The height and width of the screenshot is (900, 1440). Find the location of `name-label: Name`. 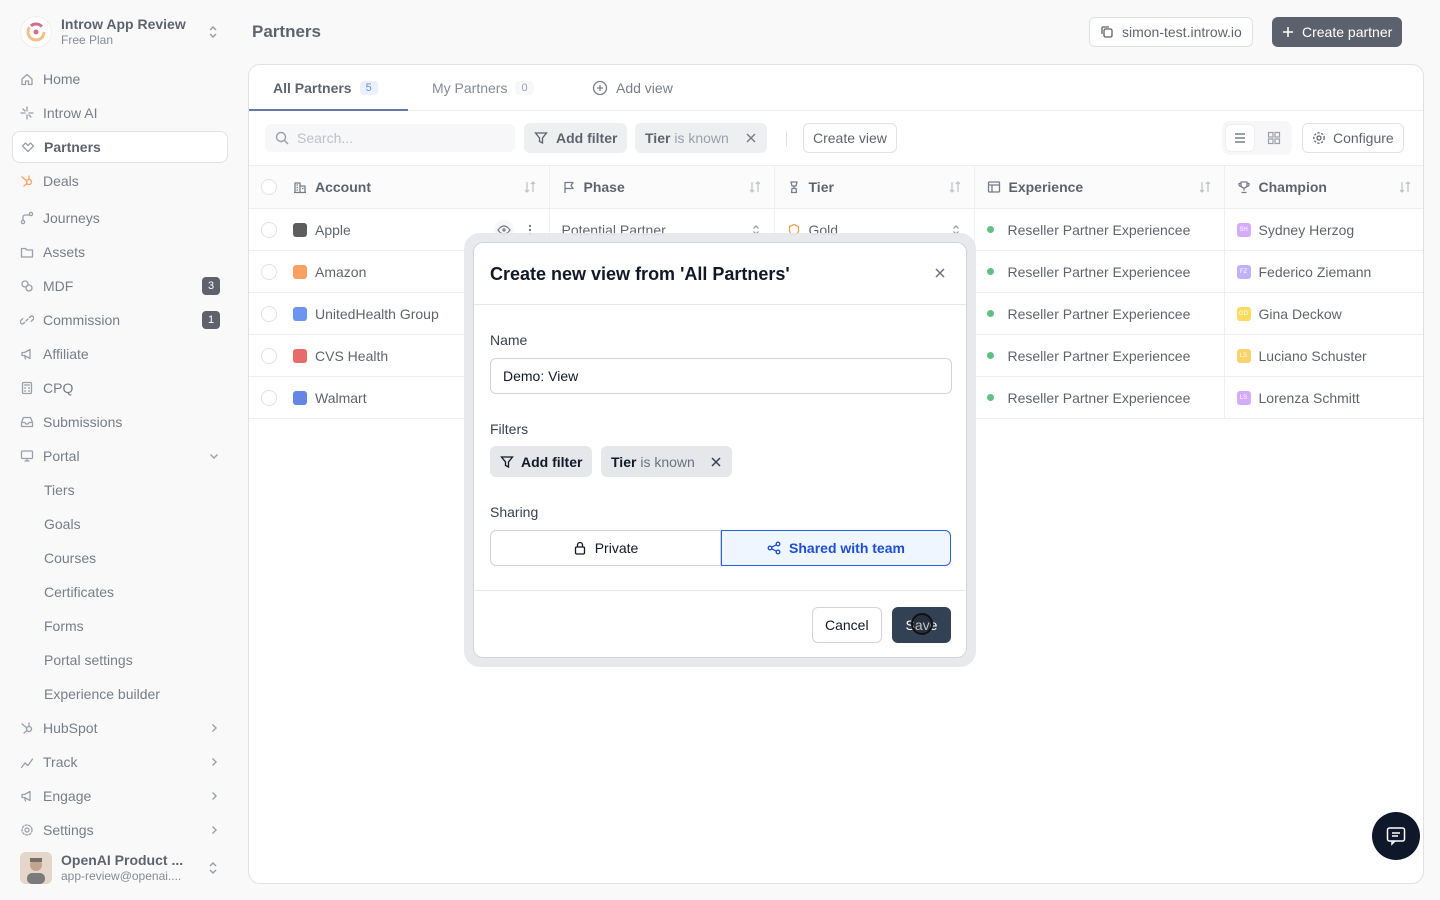

name-label: Name is located at coordinates (509, 340).